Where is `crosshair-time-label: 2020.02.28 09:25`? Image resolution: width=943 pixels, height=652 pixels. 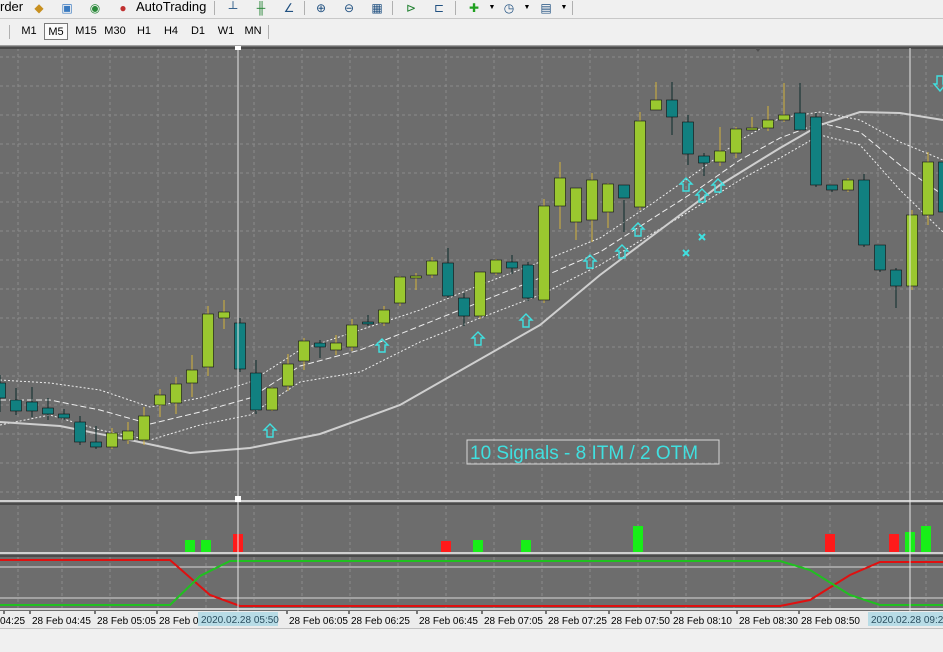
crosshair-time-label: 2020.02.28 09:25 is located at coordinates (907, 620).